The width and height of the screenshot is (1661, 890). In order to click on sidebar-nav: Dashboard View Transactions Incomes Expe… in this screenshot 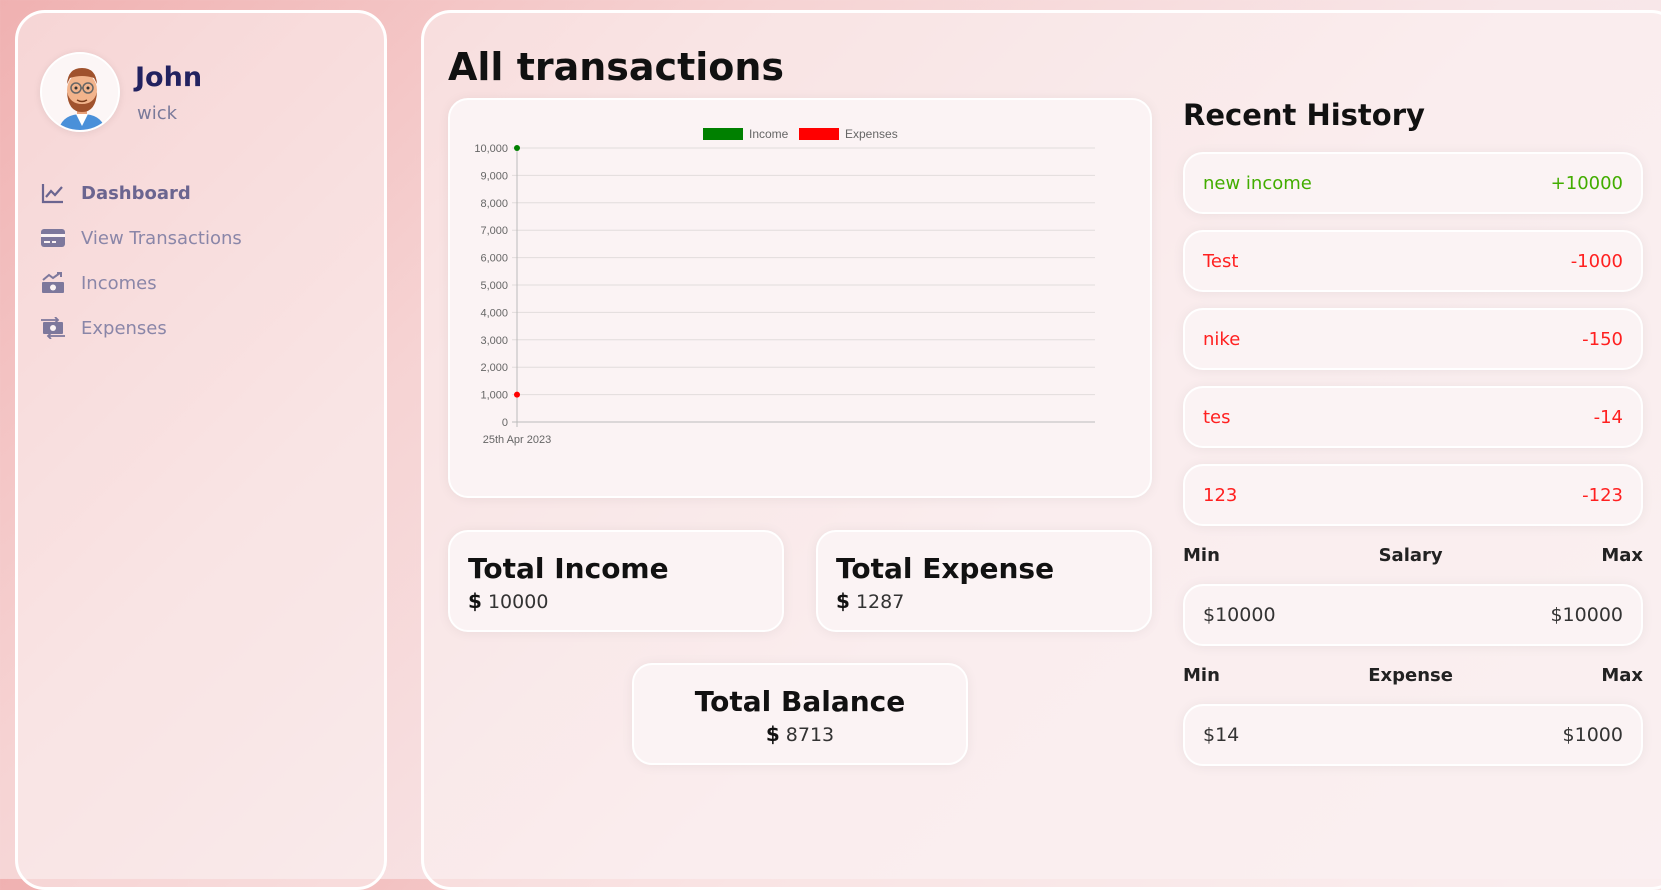, I will do `click(141, 268)`.